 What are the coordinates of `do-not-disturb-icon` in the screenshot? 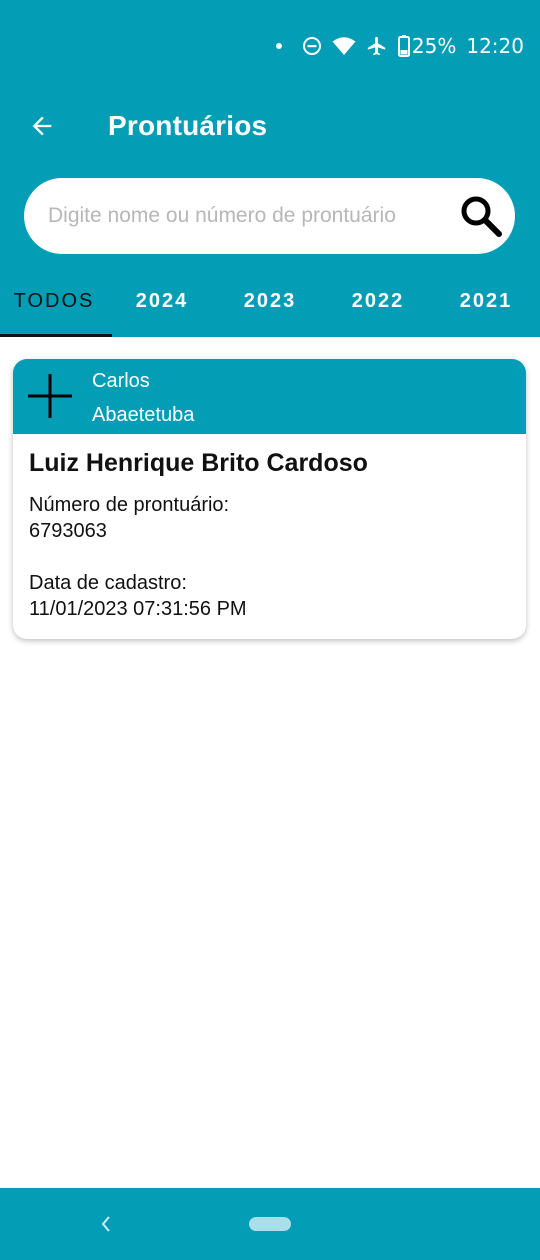 It's located at (312, 46).